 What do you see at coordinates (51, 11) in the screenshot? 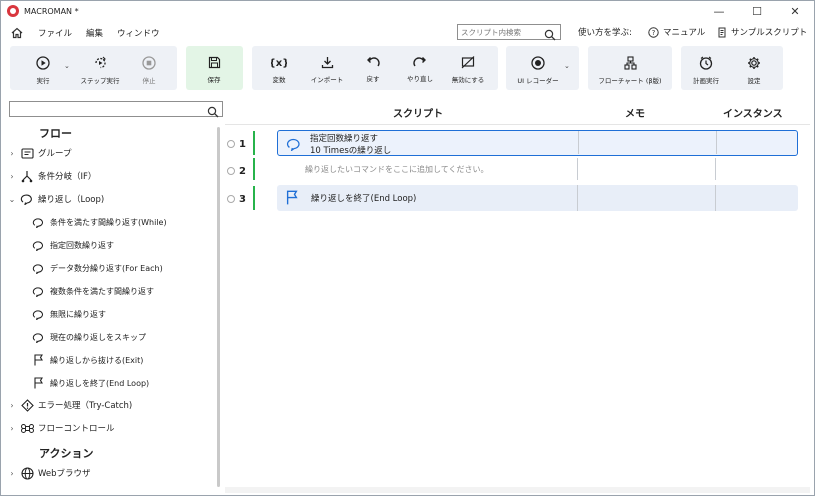
I see `window-title: MACROMAN *` at bounding box center [51, 11].